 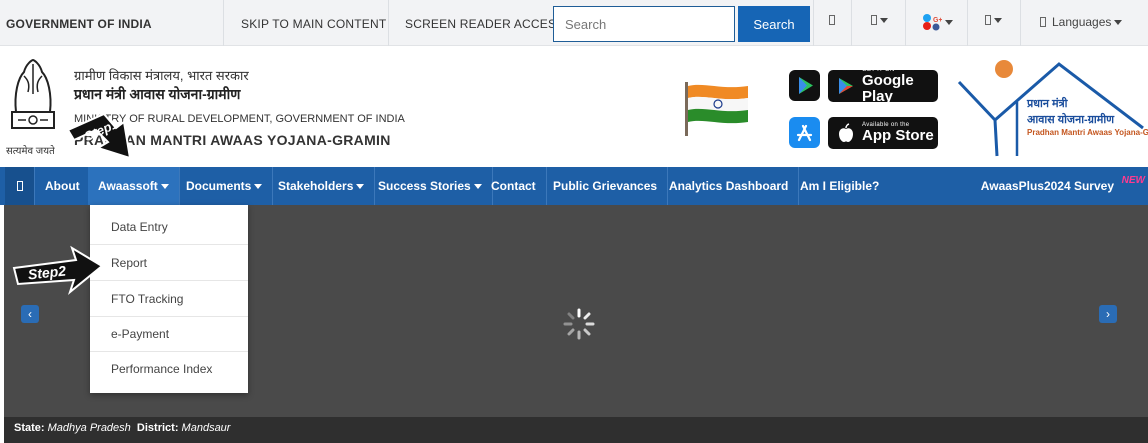 I want to click on google-play-button: GET IT ON Google Play, so click(x=883, y=86).